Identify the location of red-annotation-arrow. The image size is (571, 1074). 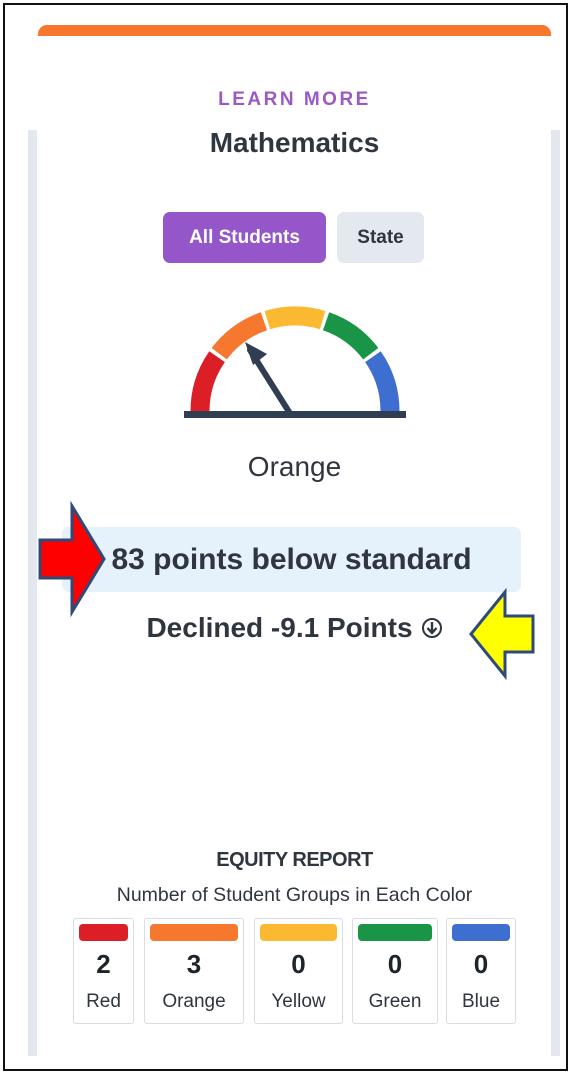
(72, 559).